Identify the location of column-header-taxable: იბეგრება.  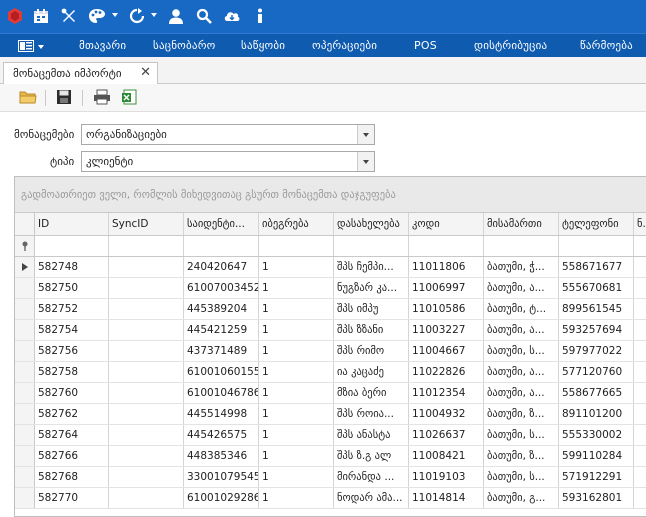
(296, 224).